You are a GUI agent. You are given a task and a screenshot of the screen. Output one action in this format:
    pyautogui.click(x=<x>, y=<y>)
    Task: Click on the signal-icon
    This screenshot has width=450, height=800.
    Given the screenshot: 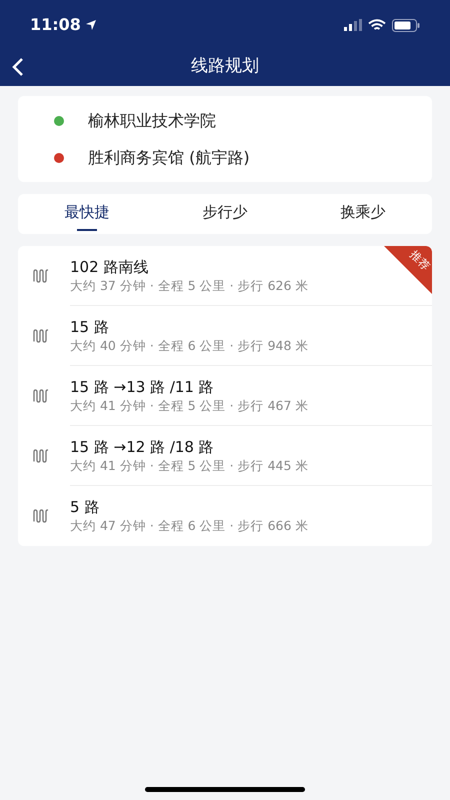 What is the action you would take?
    pyautogui.click(x=353, y=25)
    